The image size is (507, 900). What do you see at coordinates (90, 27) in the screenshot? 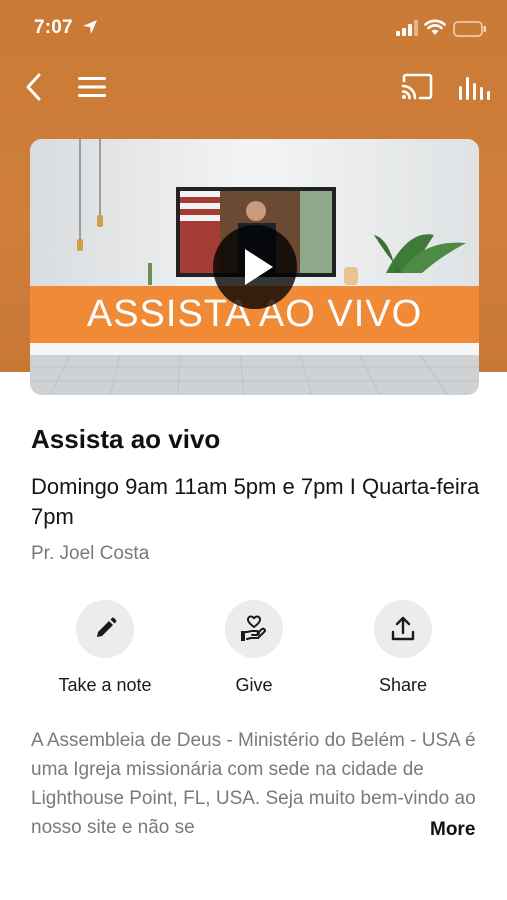
I see `location-arrow-icon` at bounding box center [90, 27].